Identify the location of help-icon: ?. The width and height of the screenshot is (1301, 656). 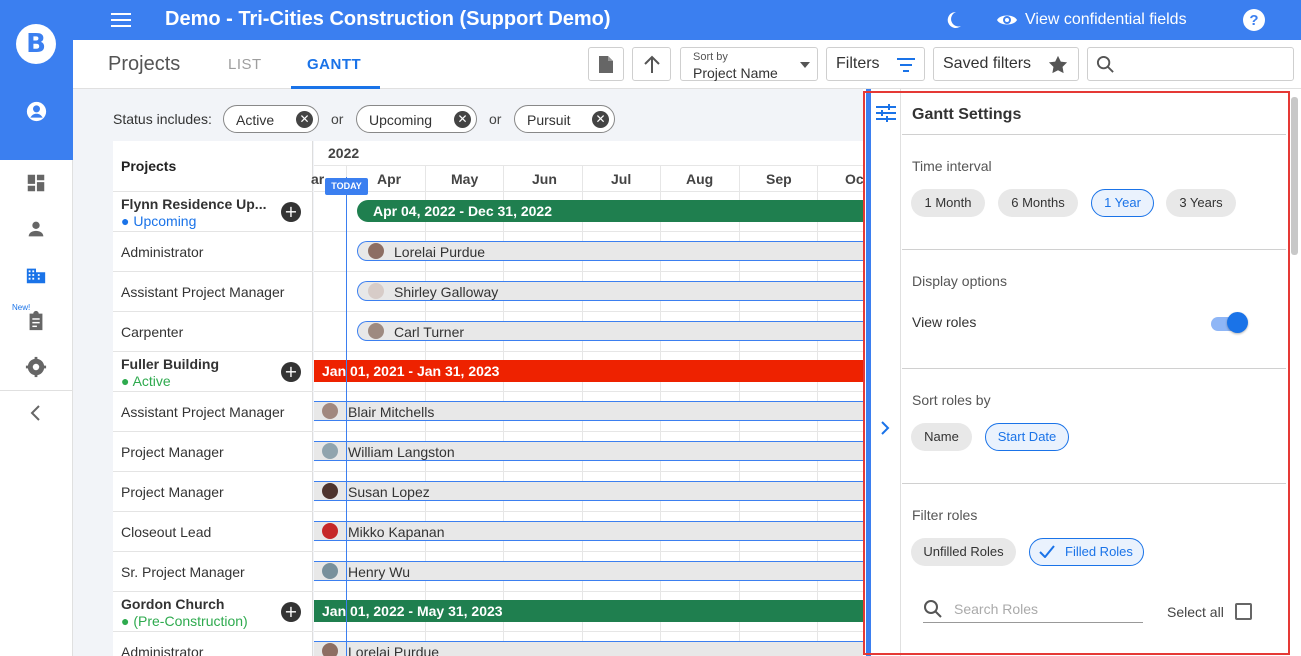
(1254, 20).